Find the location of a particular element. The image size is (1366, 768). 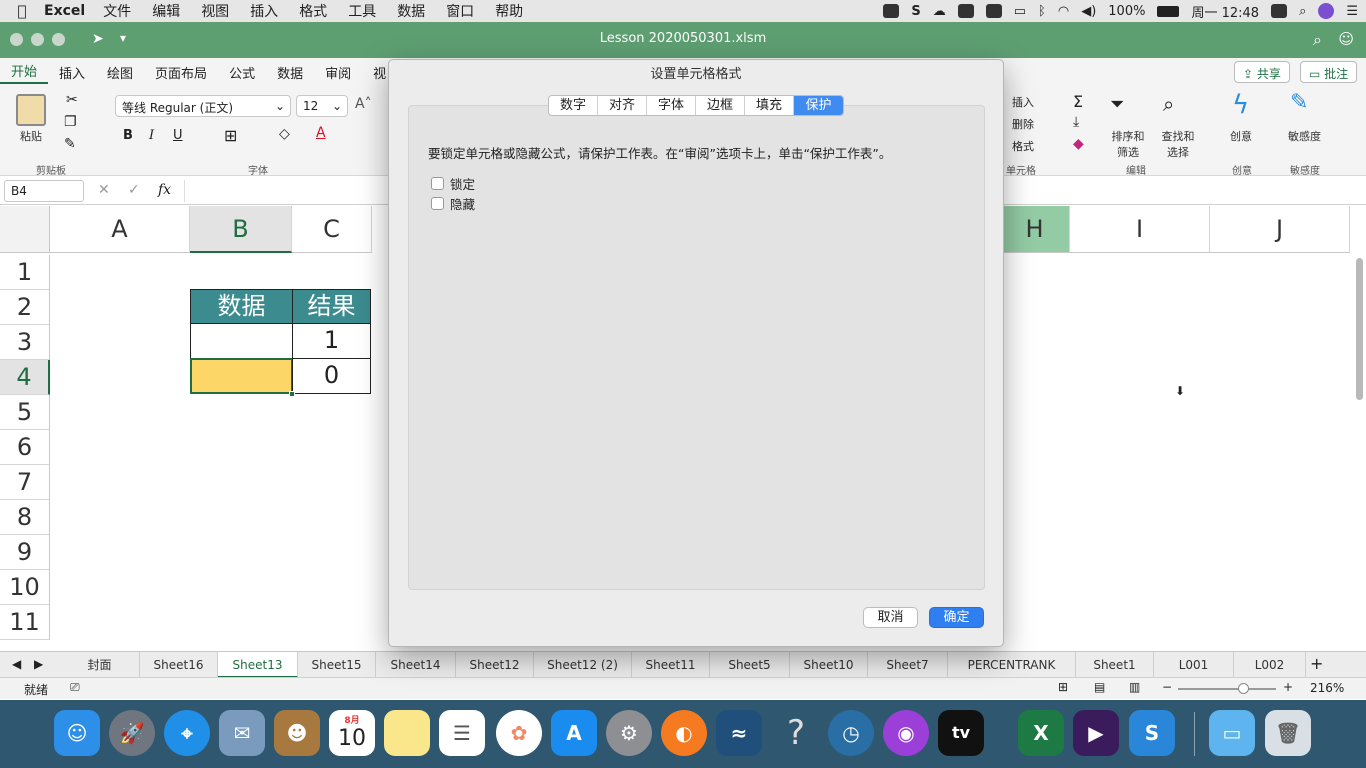

sheet-tab: Sheet1 is located at coordinates (1115, 665).